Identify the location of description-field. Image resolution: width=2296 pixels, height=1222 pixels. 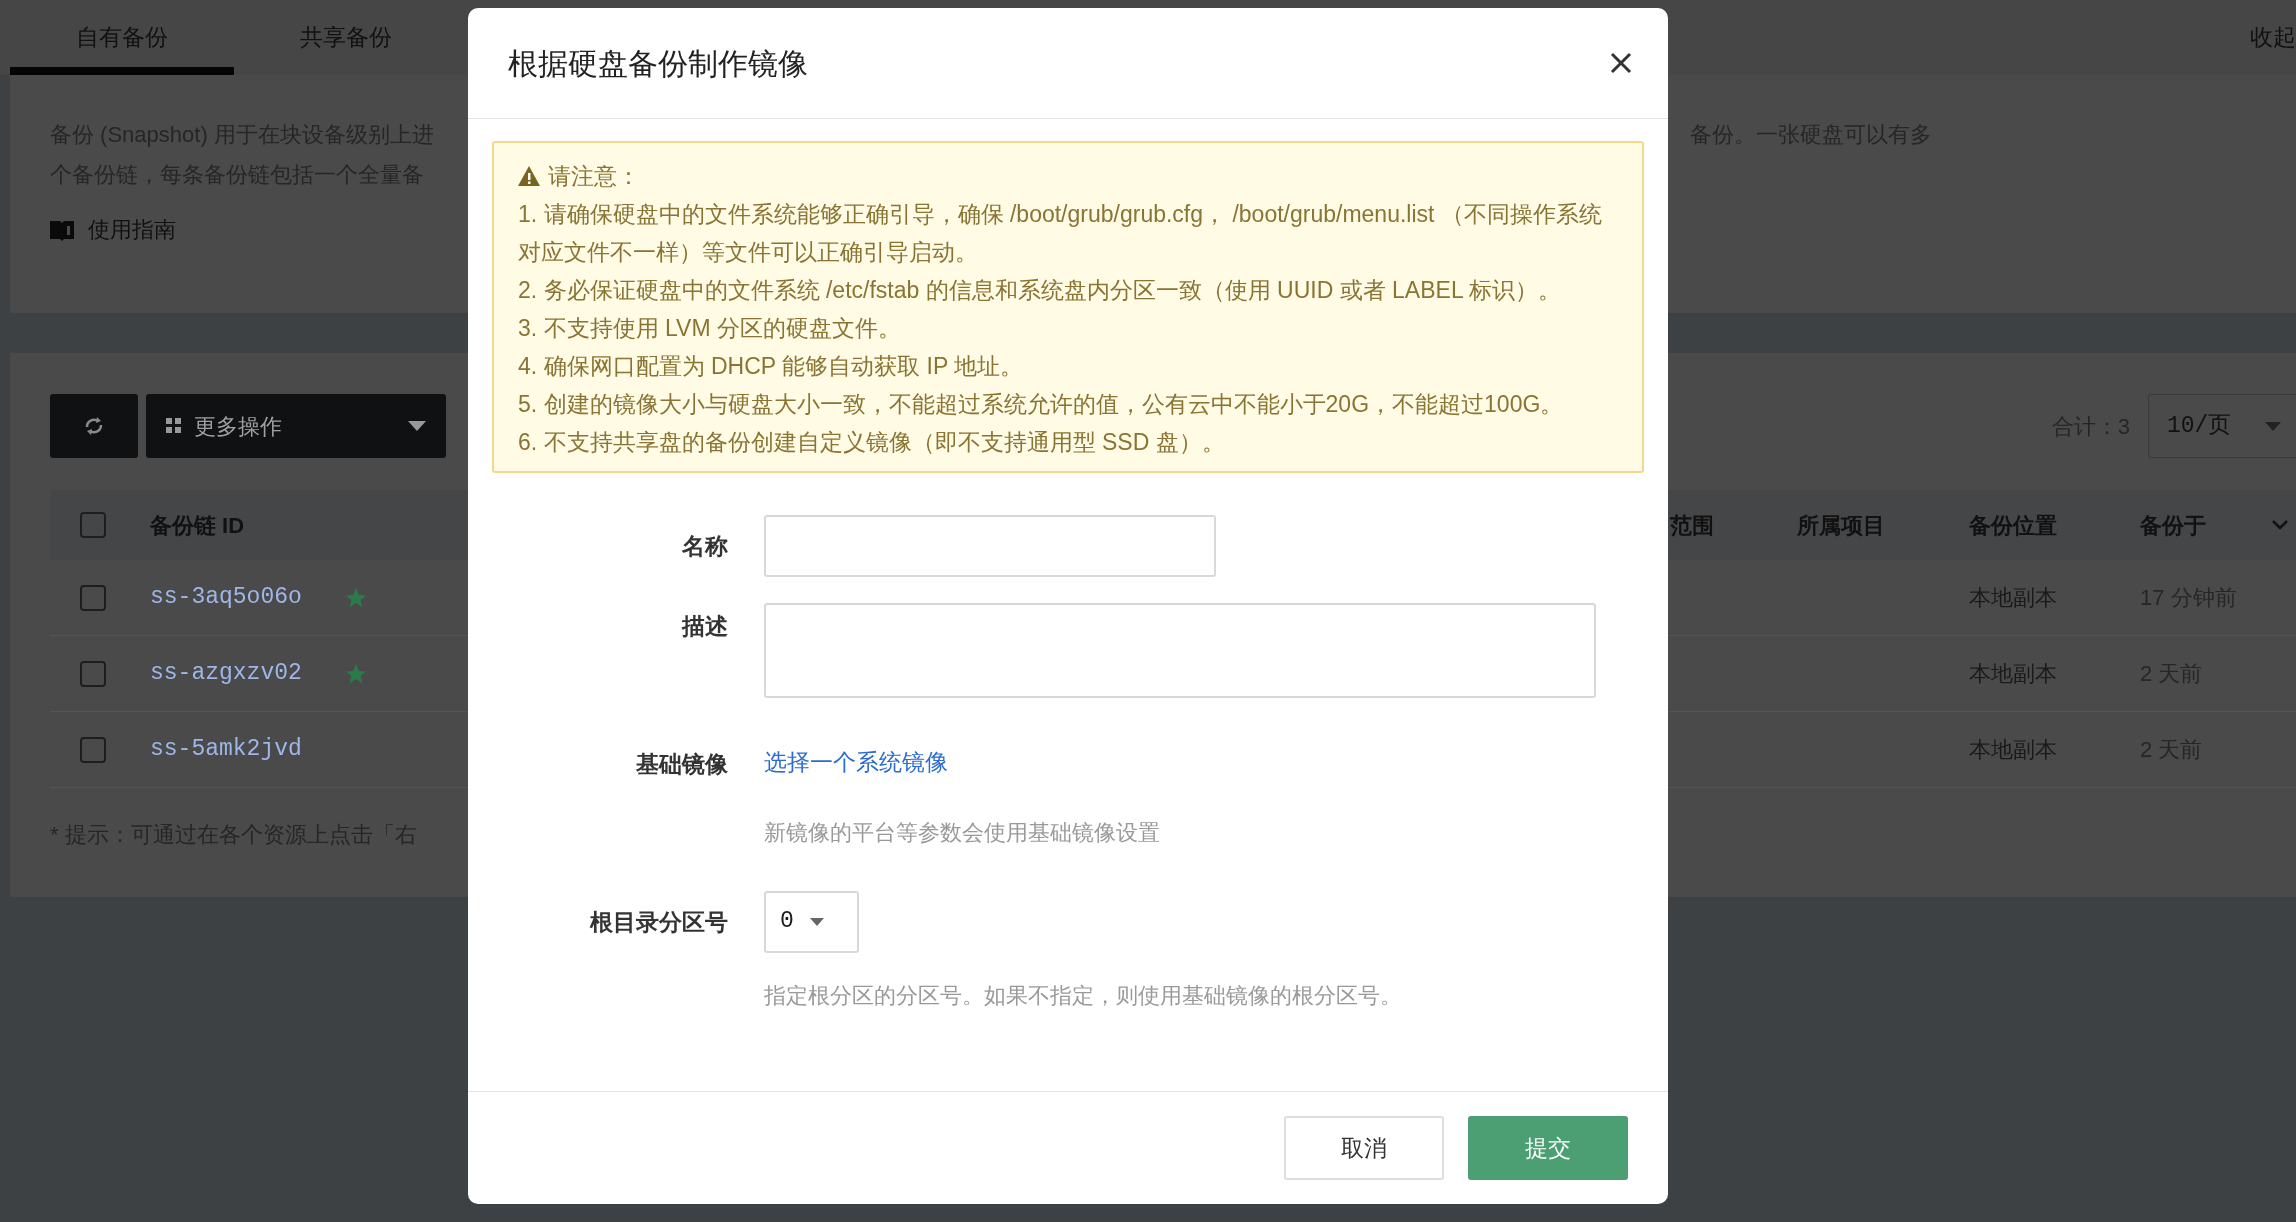
(1180, 650).